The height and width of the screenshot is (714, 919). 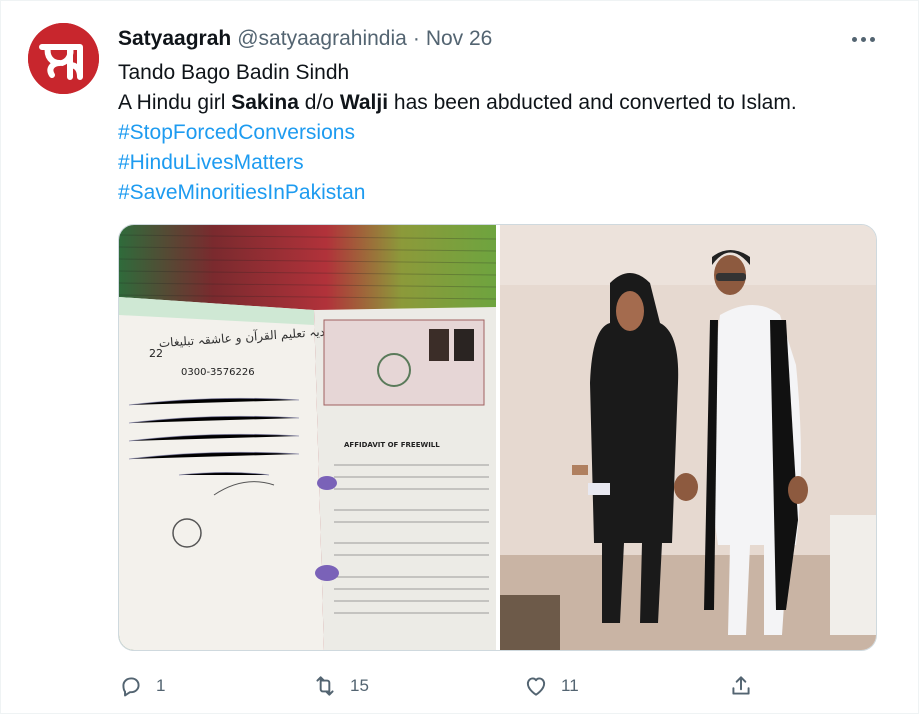 I want to click on share-button, so click(x=747, y=686).